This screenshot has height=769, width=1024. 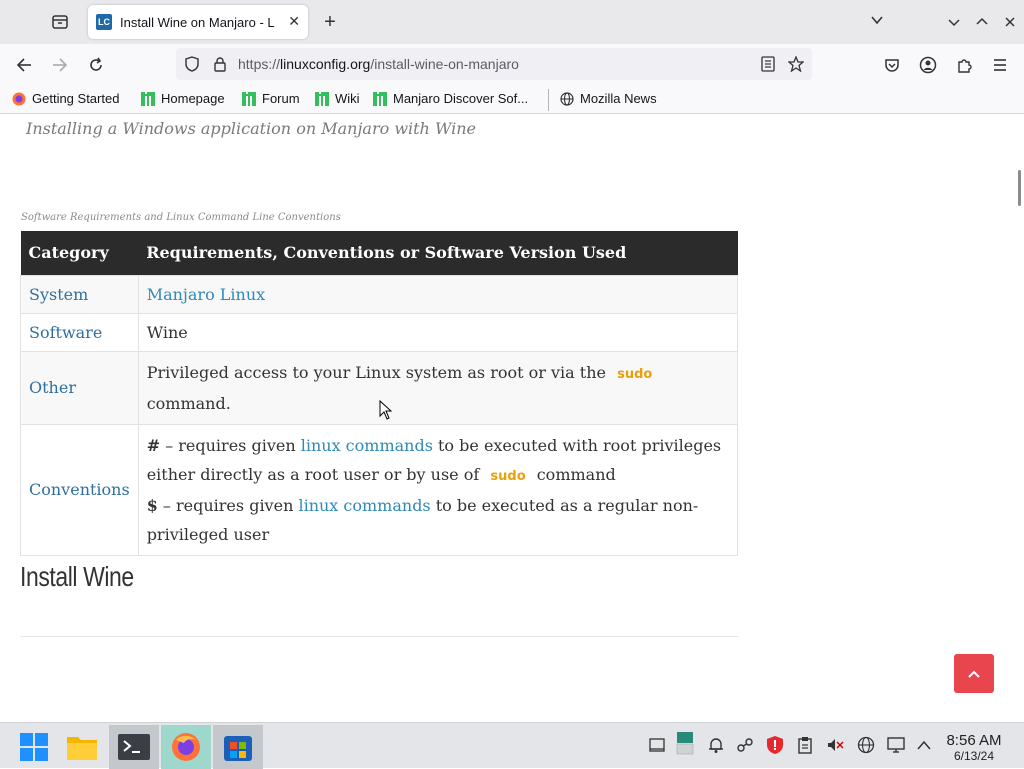 I want to click on url-host: linuxconfig.org, so click(x=325, y=64).